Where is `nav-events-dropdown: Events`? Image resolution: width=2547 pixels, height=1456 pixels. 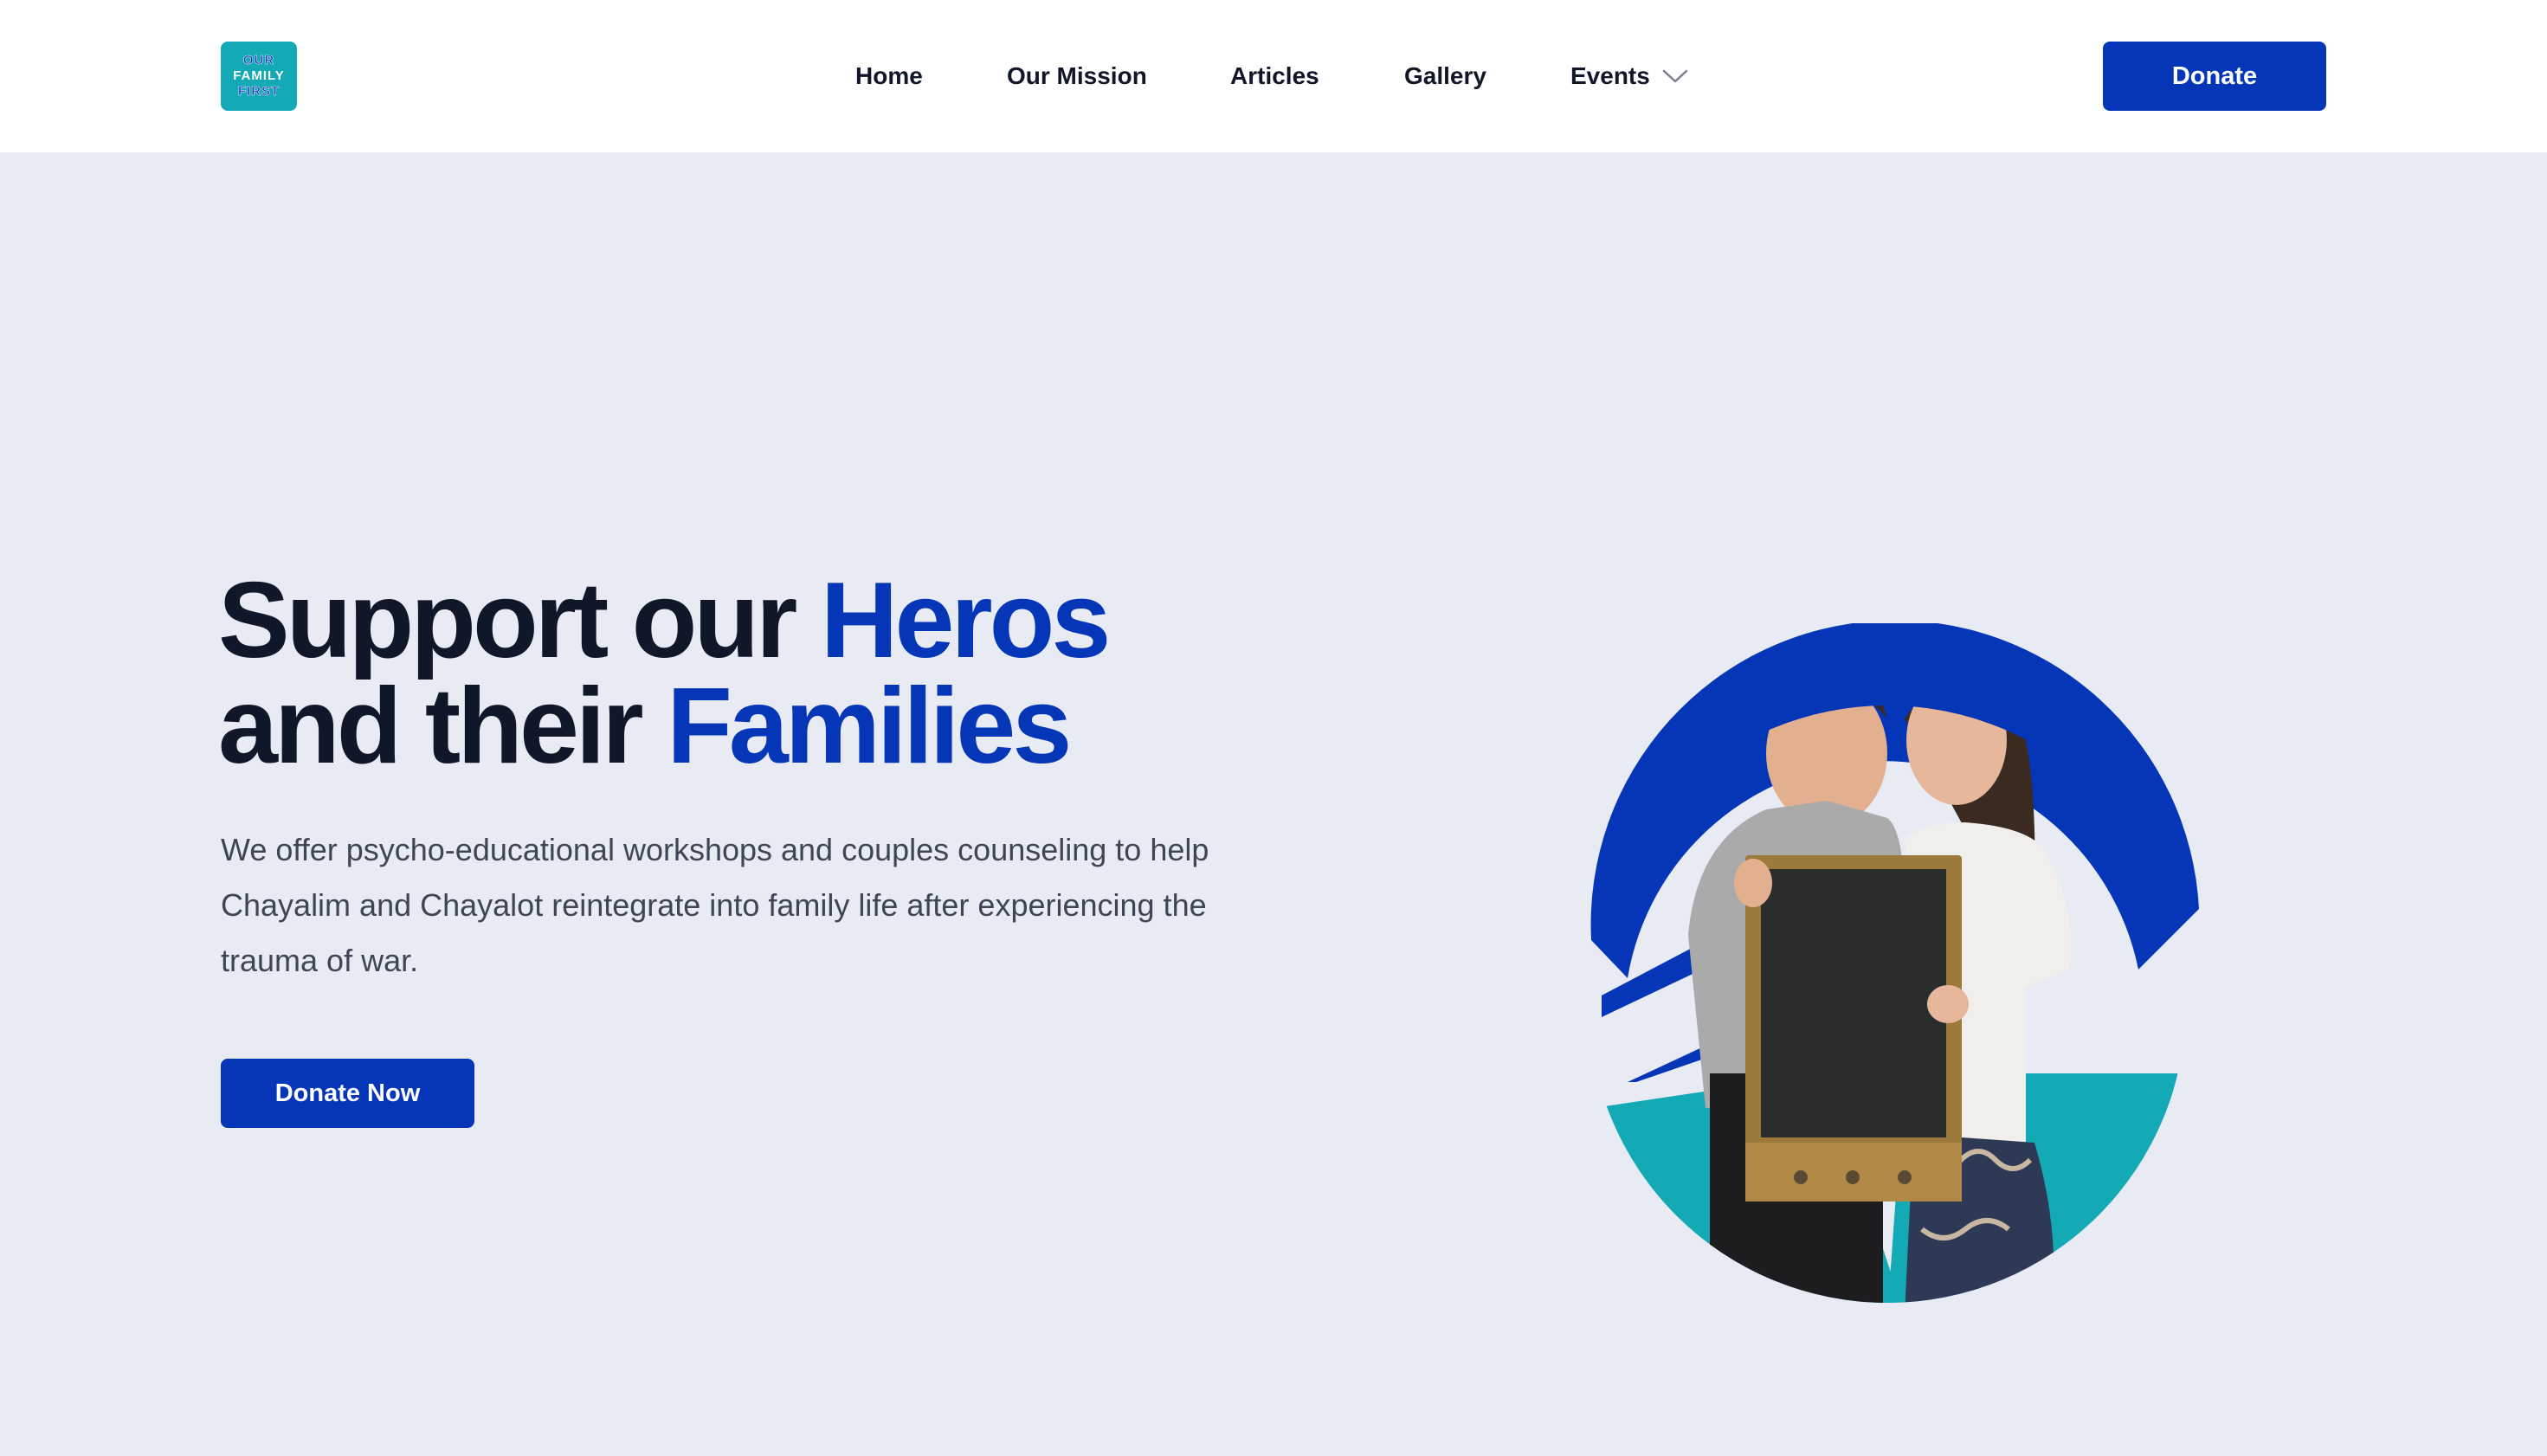
nav-events-dropdown: Events is located at coordinates (1629, 76).